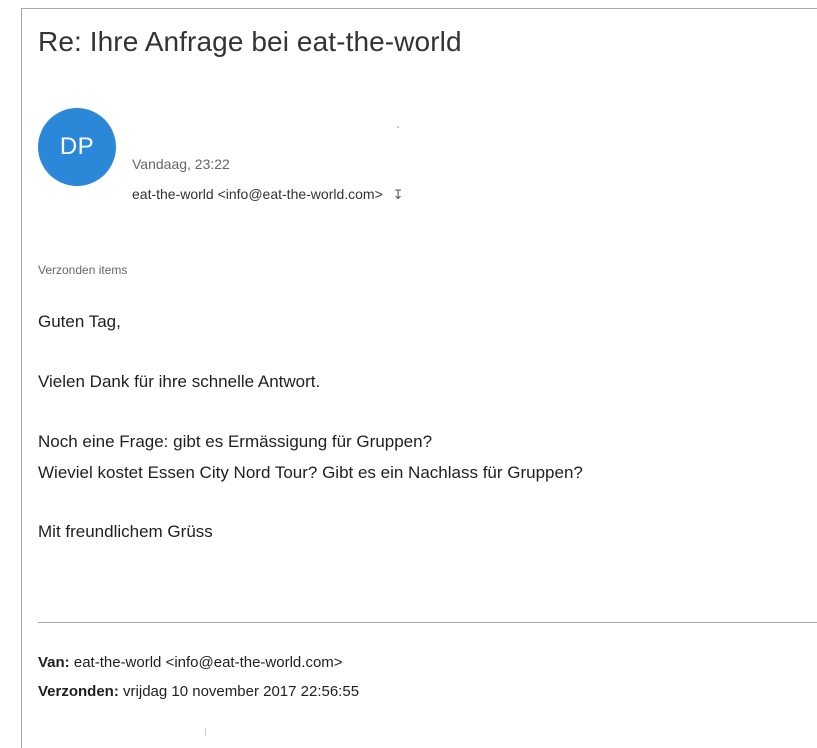  I want to click on sender-line: eat-the-world <info@eat-the-world.com> ↧, so click(268, 194).